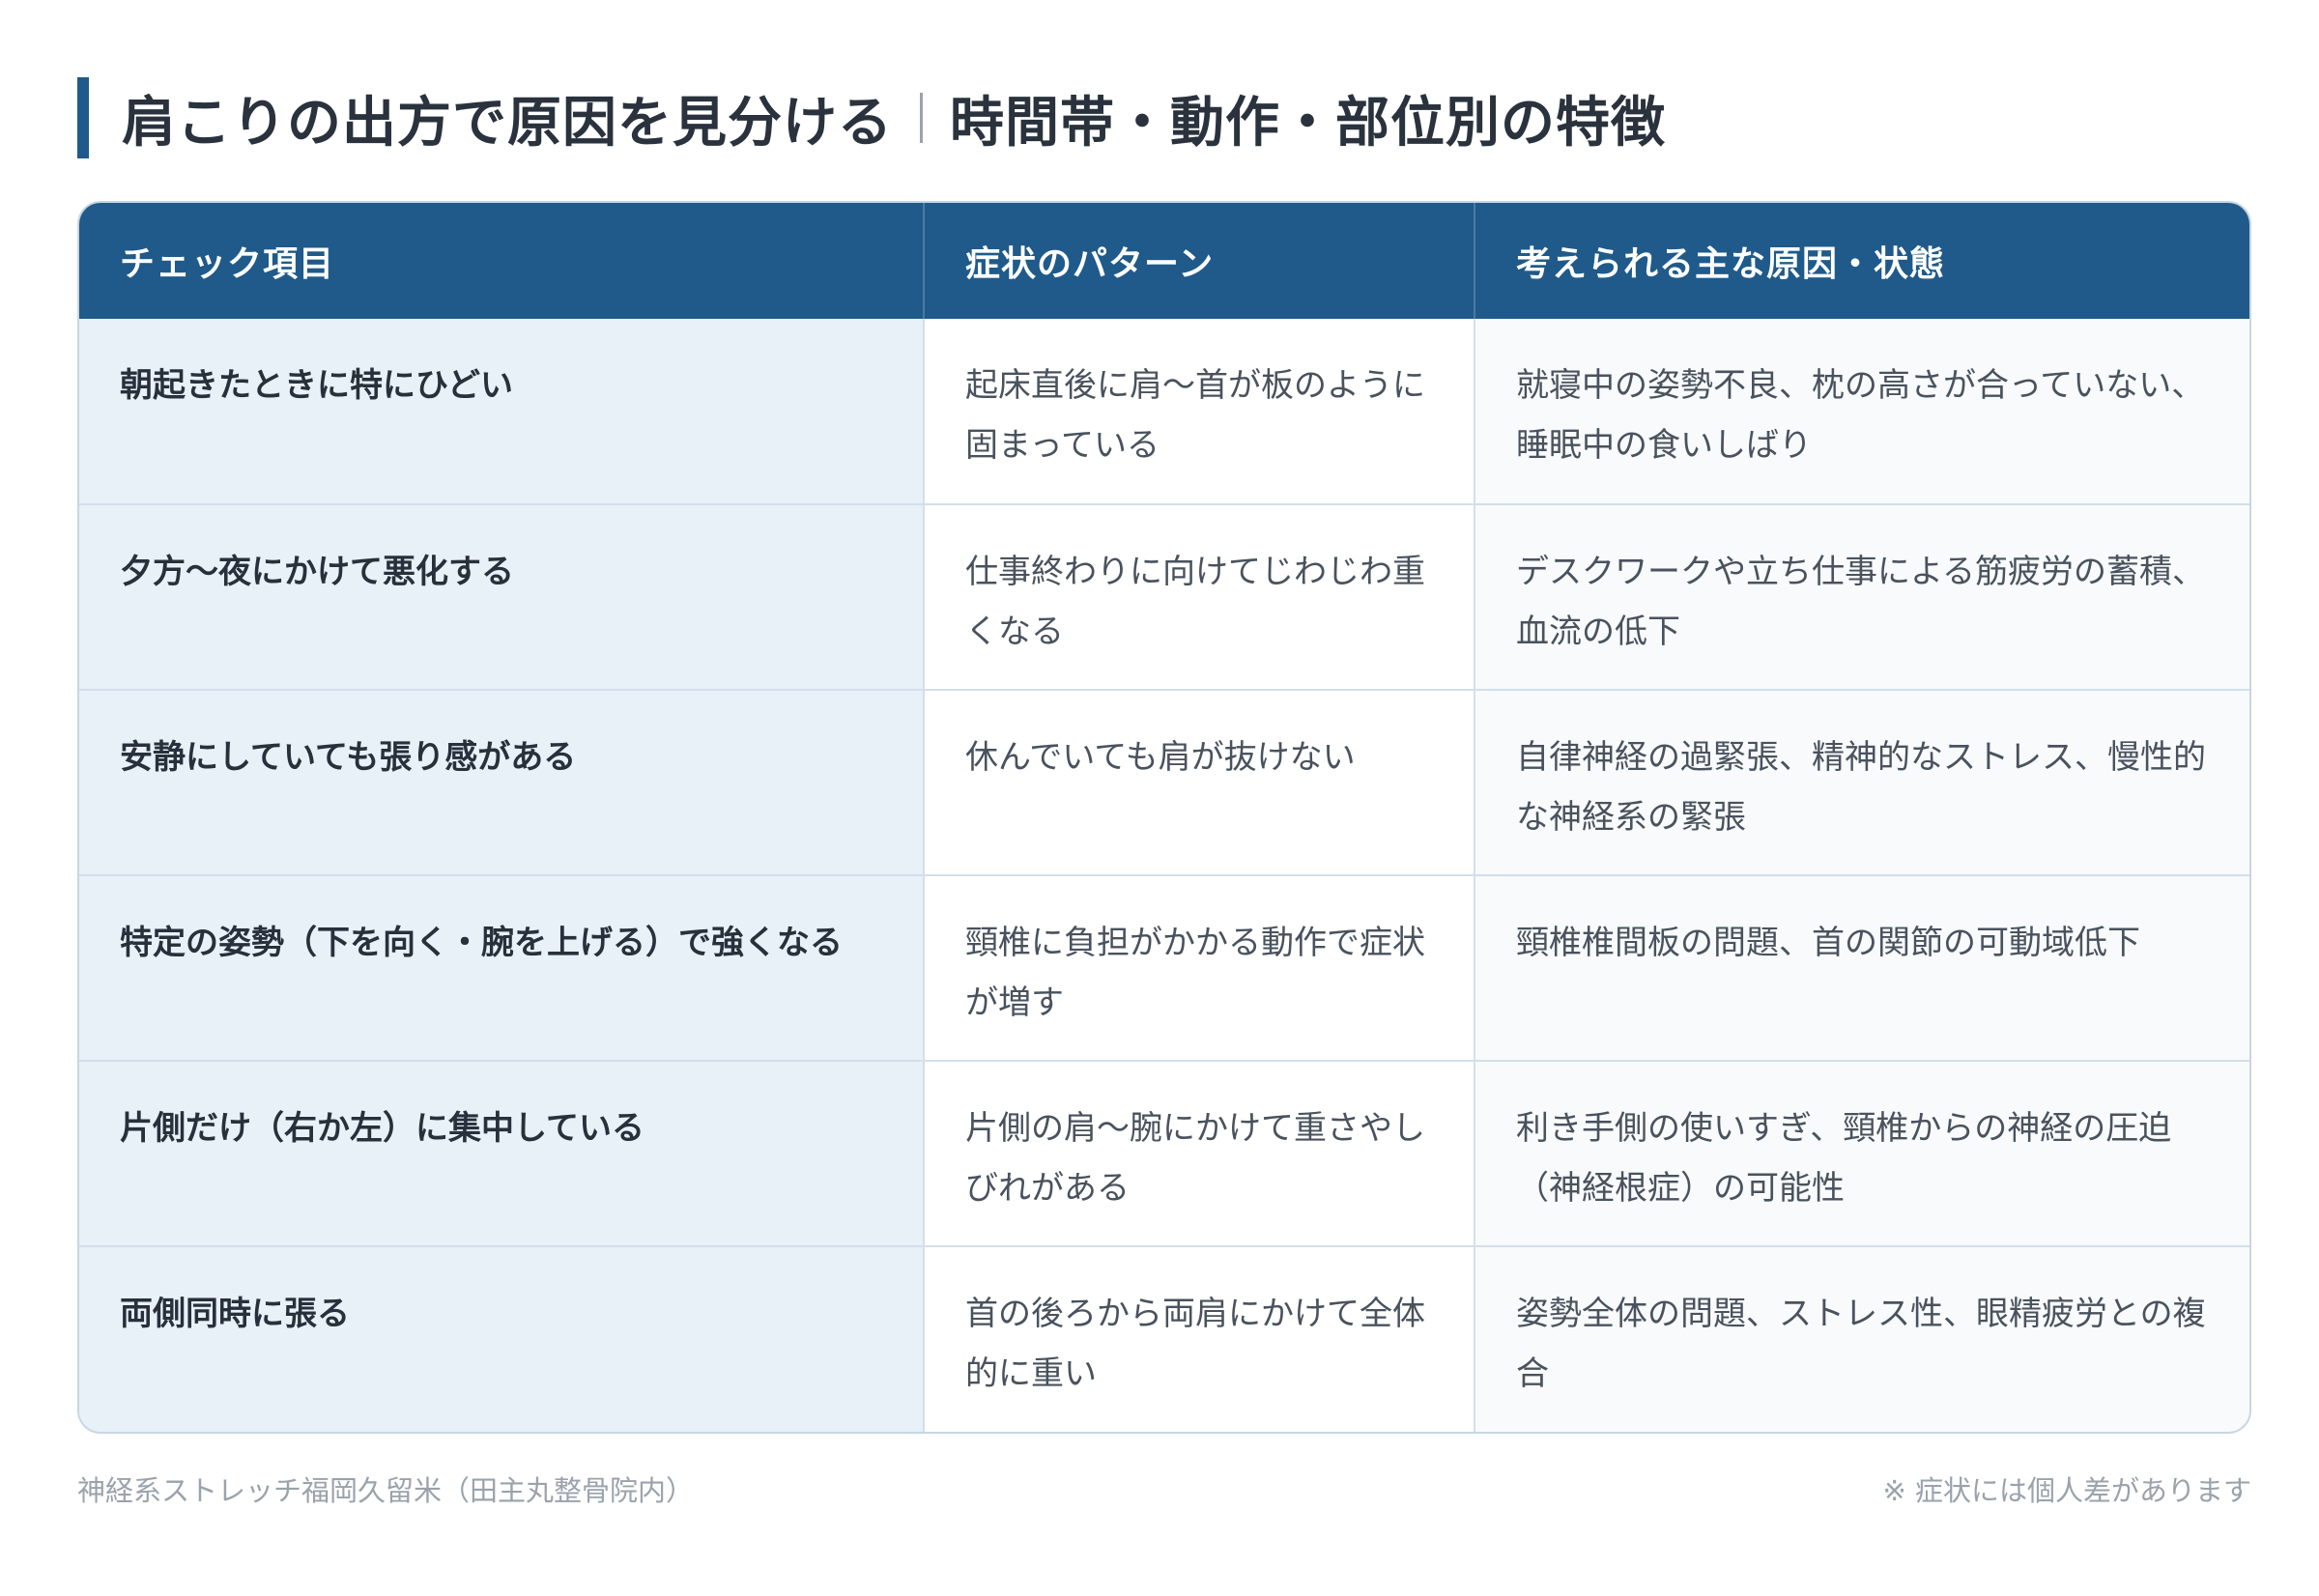 The width and height of the screenshot is (2319, 1596). Describe the element at coordinates (2066, 1491) in the screenshot. I see `disclaimer-note: ※ 症状には個人差があります` at that location.